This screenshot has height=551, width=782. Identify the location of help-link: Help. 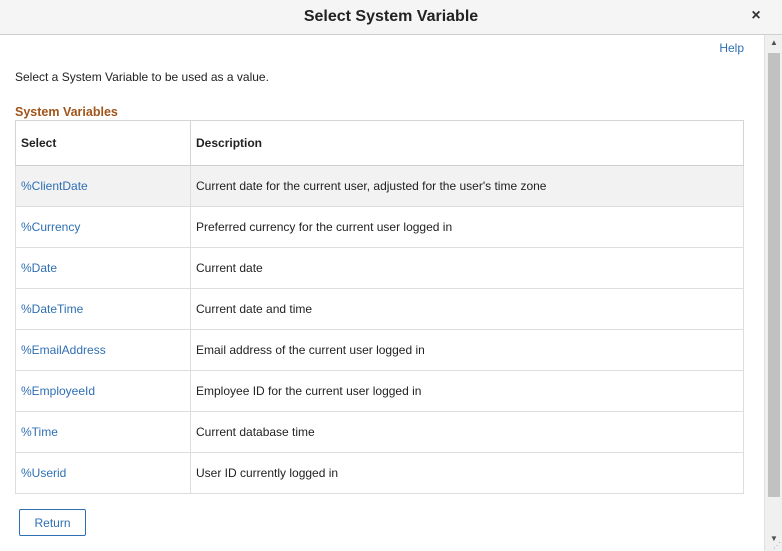
(731, 48).